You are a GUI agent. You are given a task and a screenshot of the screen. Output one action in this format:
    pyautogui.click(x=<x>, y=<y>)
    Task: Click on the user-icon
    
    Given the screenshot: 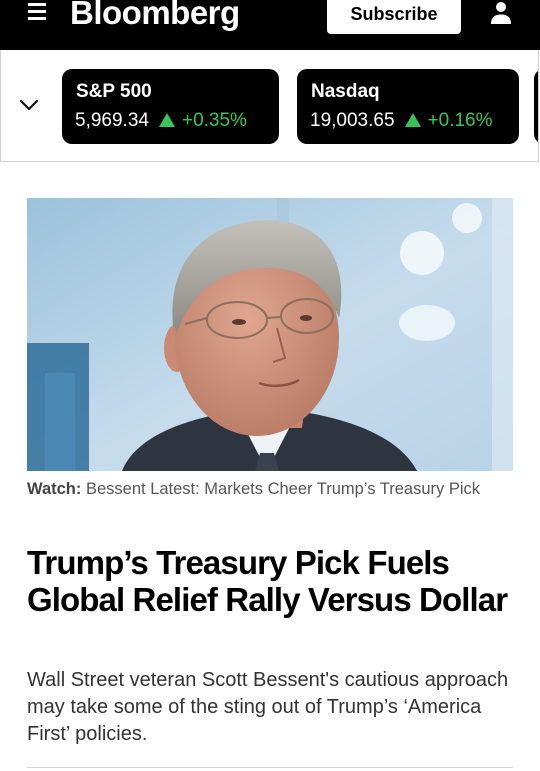 What is the action you would take?
    pyautogui.click(x=501, y=13)
    